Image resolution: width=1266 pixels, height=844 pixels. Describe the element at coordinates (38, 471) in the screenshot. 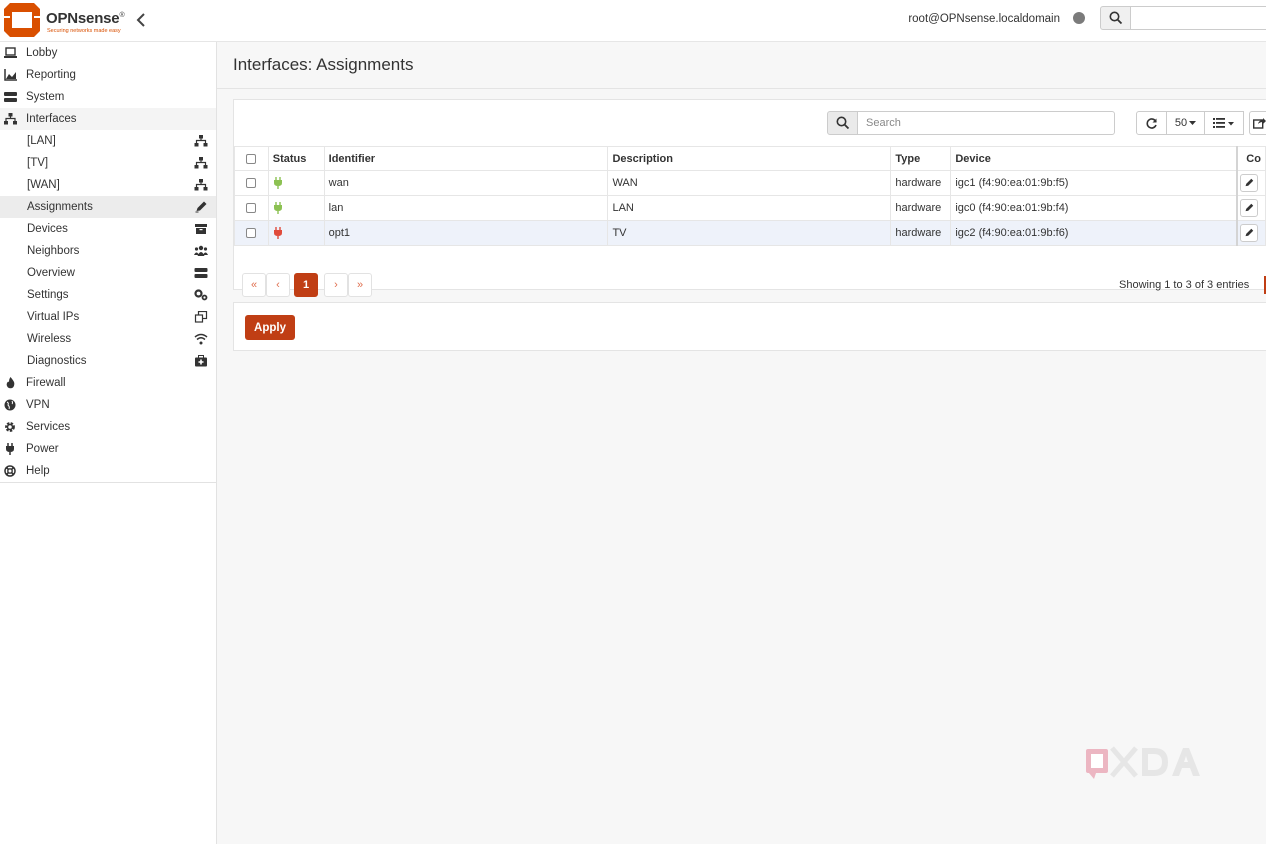

I see `sidebar-item-label: Help` at that location.